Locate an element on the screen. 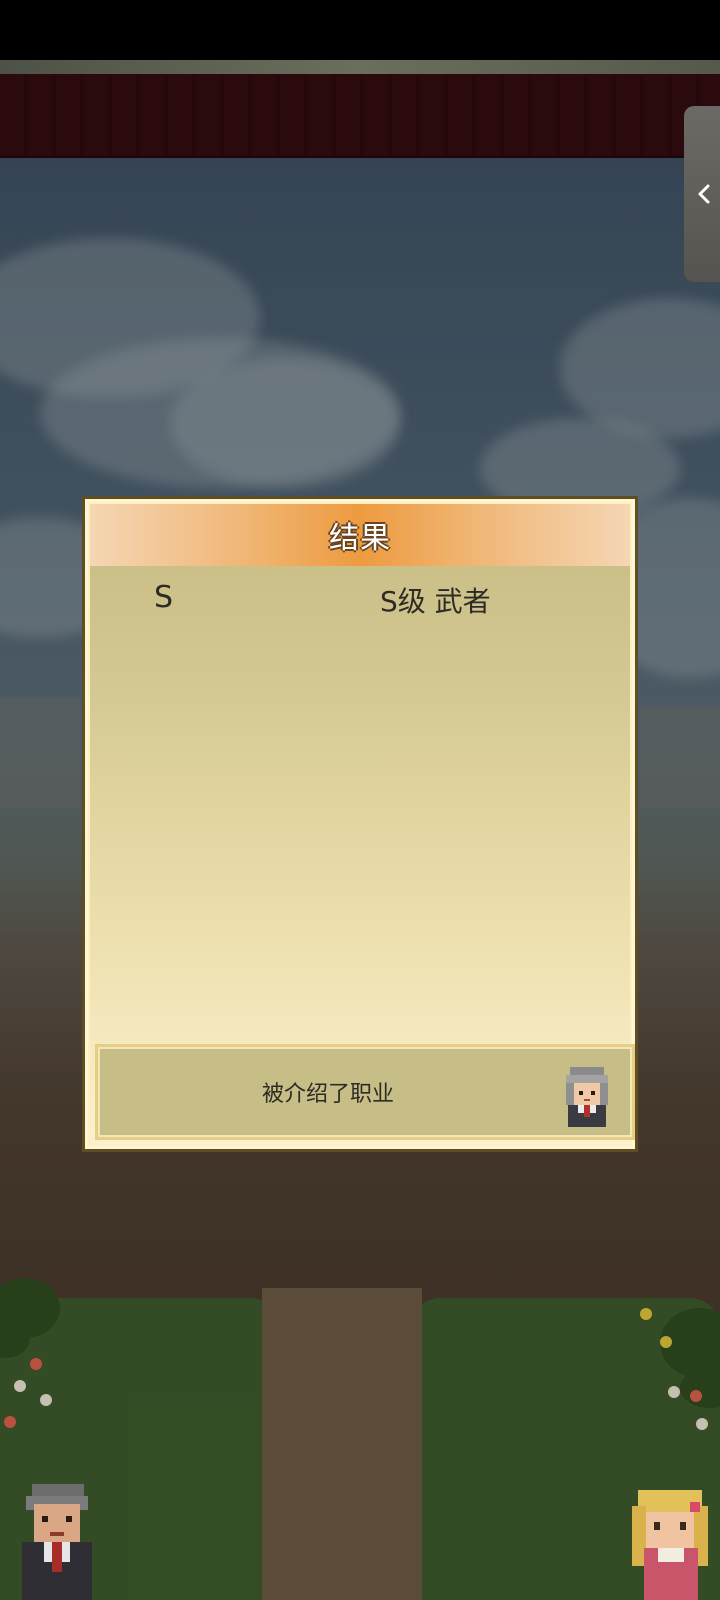 The image size is (720, 1600). job-name: S级 武者 is located at coordinates (435, 601).